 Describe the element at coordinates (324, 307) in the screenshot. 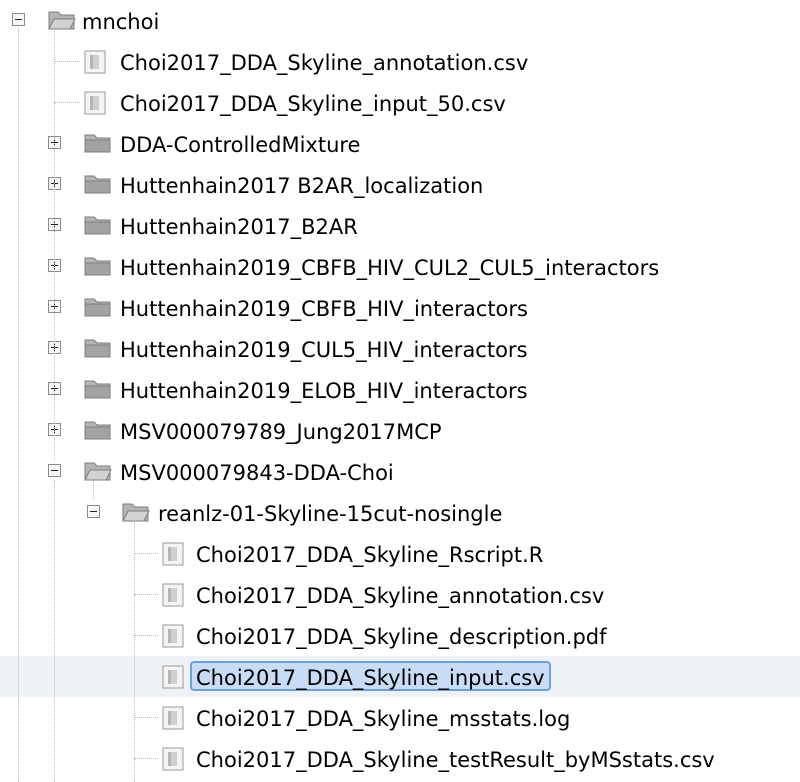

I see `tree-item-label: Huttenhain2019_CBFB_HIV_interactors` at that location.